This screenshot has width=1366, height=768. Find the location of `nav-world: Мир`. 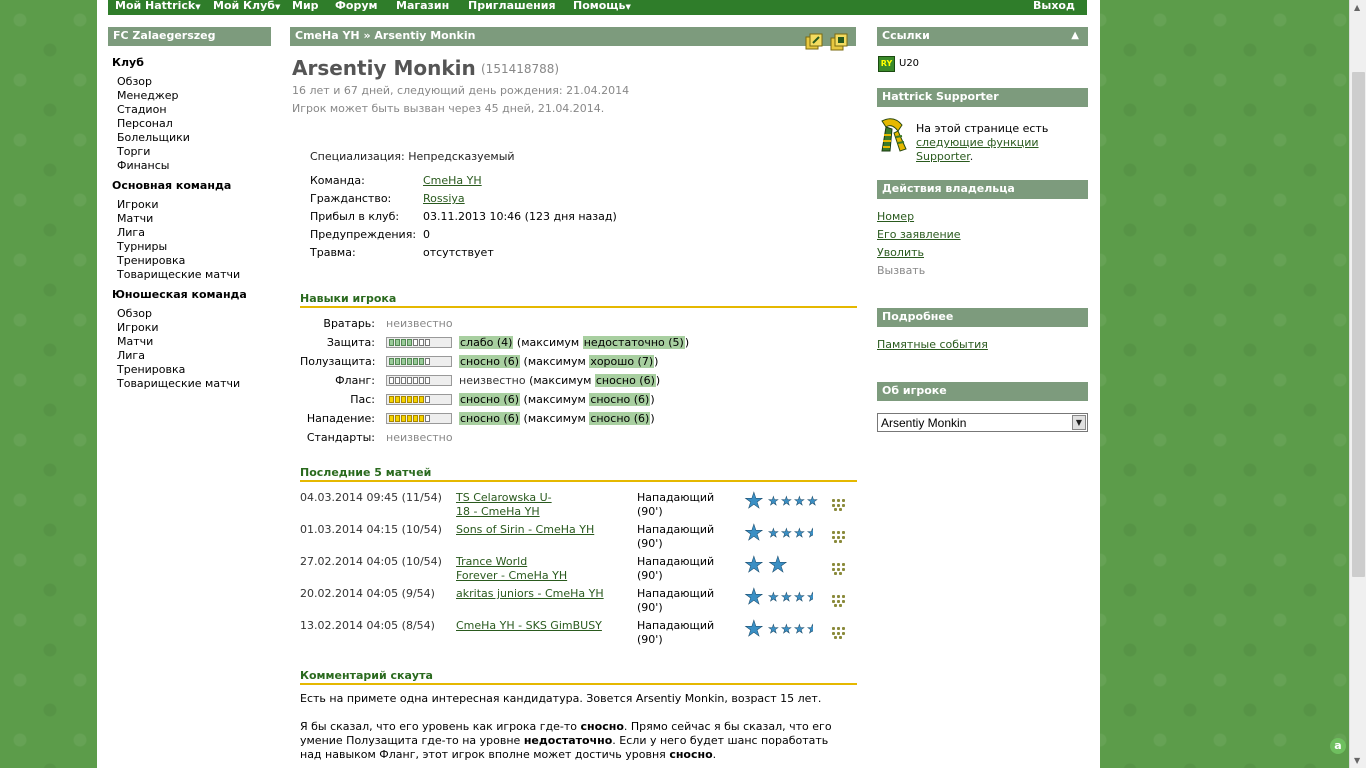

nav-world: Мир is located at coordinates (305, 6).